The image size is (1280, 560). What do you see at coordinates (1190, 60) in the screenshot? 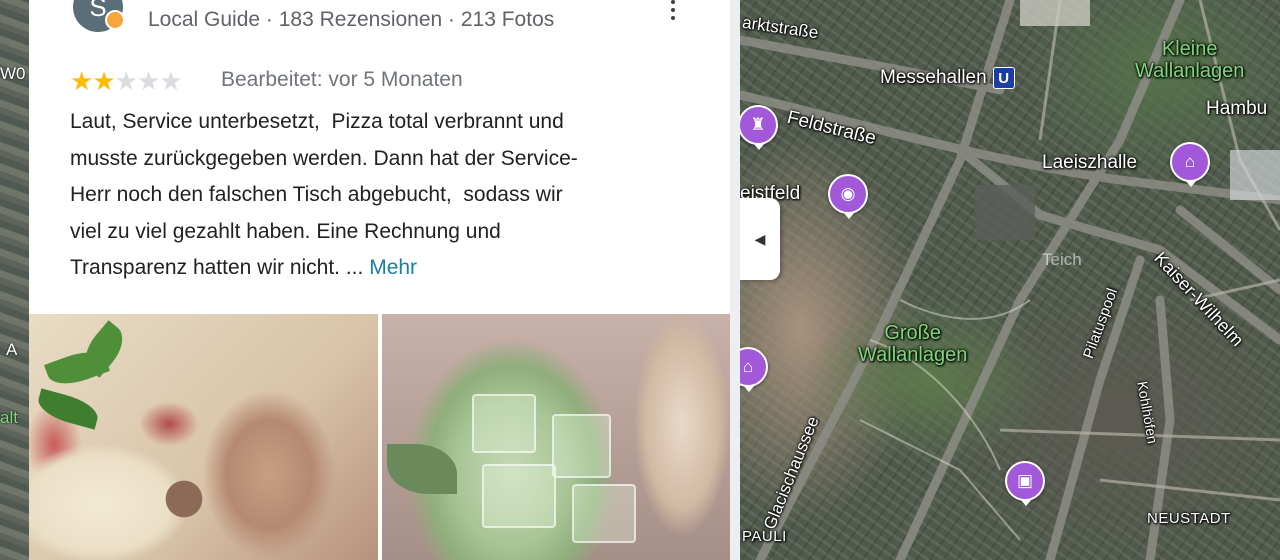
I see `map-label-kleine-wallanlagen: Kleine Wallanlagen` at bounding box center [1190, 60].